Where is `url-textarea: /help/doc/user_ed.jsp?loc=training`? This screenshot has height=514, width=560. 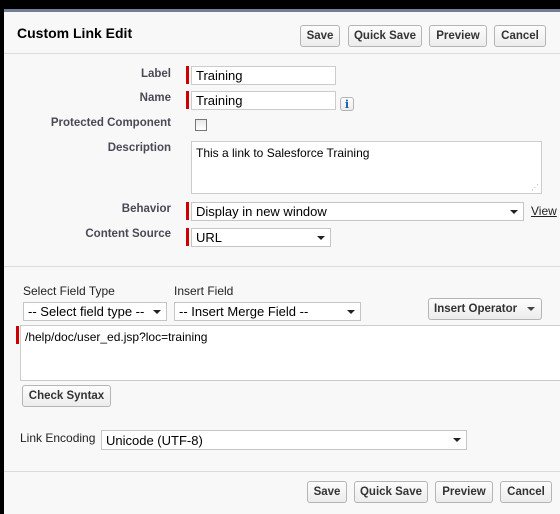 url-textarea: /help/doc/user_ed.jsp?loc=training is located at coordinates (290, 353).